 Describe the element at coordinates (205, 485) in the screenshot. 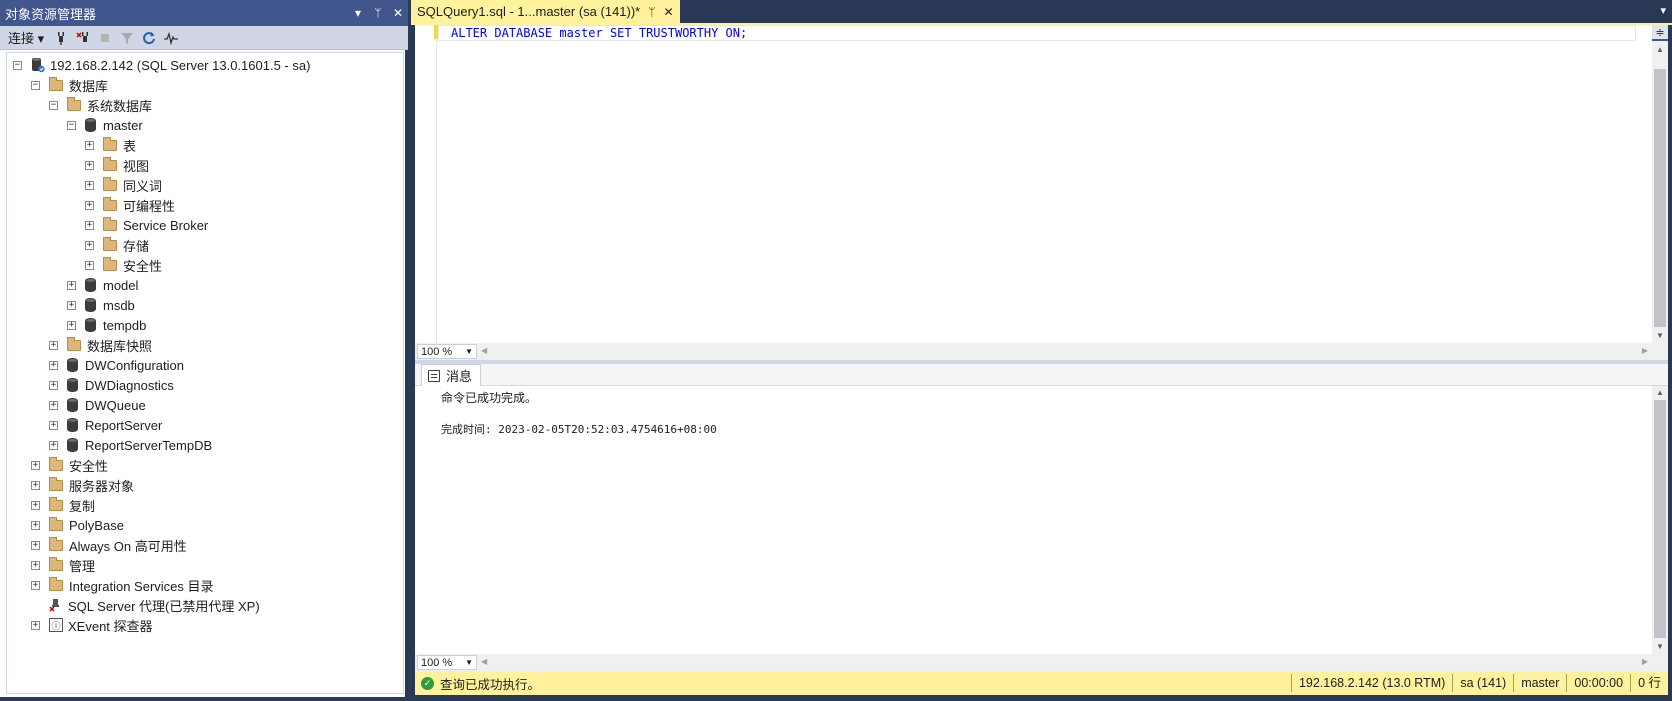

I see `tree-node: + 服务器对象` at that location.